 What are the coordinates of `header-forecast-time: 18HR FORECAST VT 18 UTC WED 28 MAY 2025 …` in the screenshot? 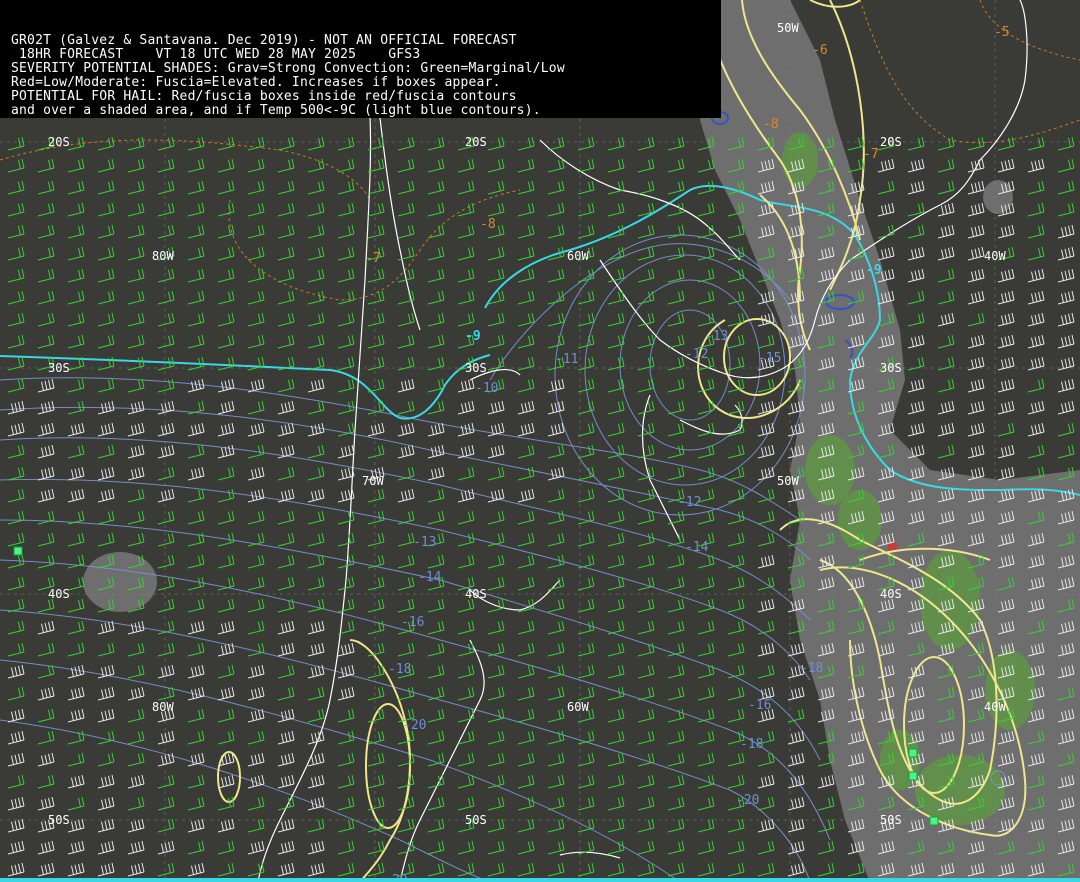 It's located at (216, 54).